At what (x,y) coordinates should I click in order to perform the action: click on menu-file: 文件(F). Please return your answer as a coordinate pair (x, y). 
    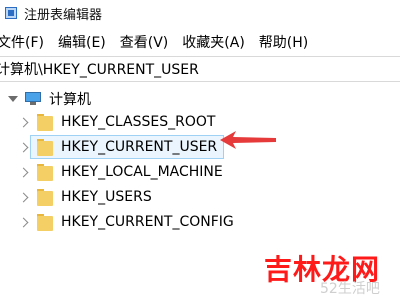
    Looking at the image, I should click on (22, 42).